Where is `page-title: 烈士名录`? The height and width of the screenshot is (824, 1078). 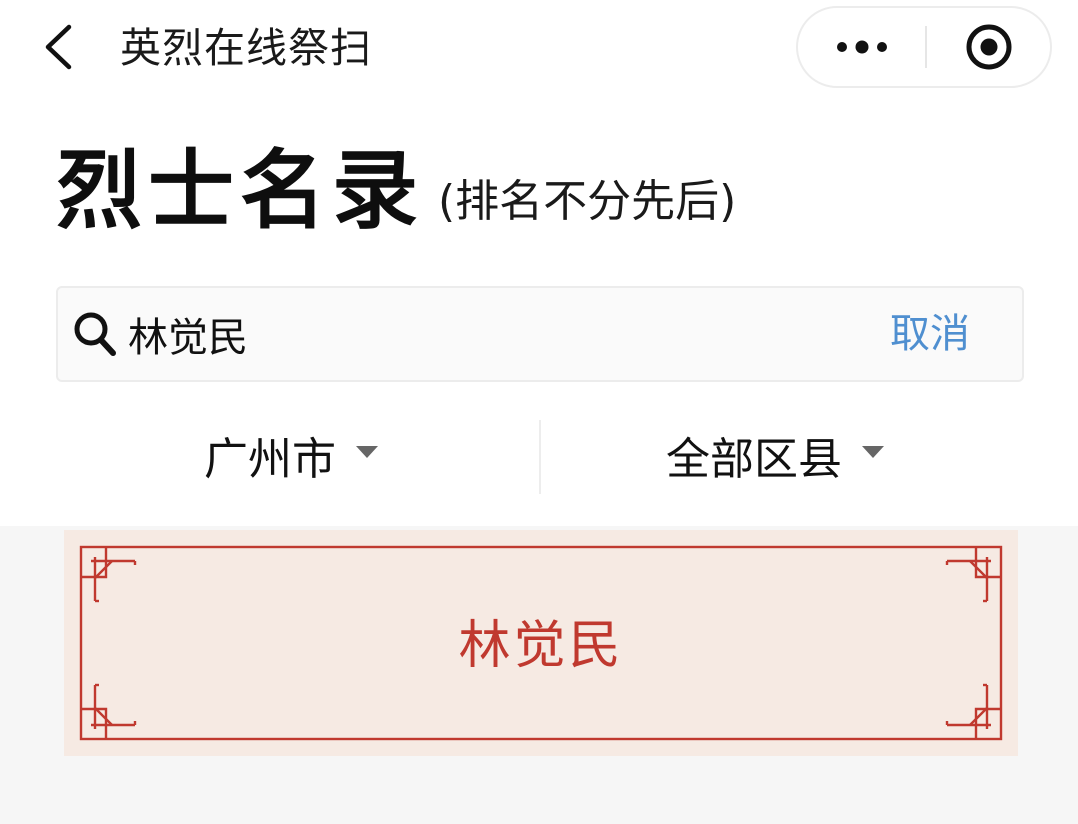
page-title: 烈士名录 is located at coordinates (240, 191).